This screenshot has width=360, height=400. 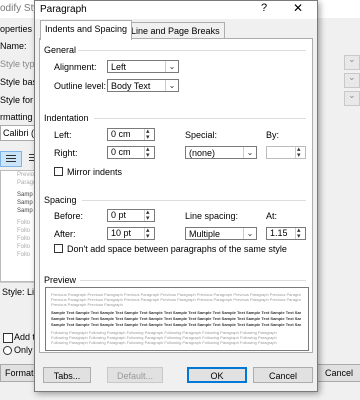 I want to click on preview-previous-line: Previous Paragraph Previous Paragraph, so click(x=87, y=304).